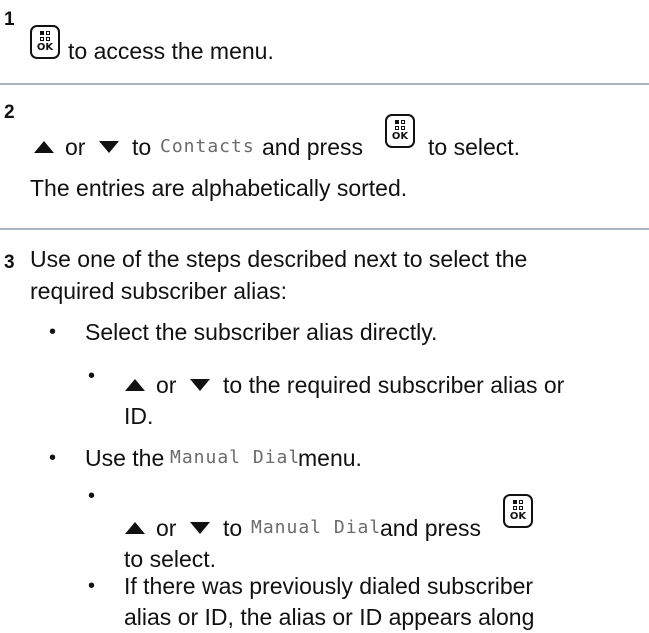 This screenshot has width=649, height=633. Describe the element at coordinates (261, 332) in the screenshot. I see `option-direct-select: Select the subscriber alias directly.` at that location.